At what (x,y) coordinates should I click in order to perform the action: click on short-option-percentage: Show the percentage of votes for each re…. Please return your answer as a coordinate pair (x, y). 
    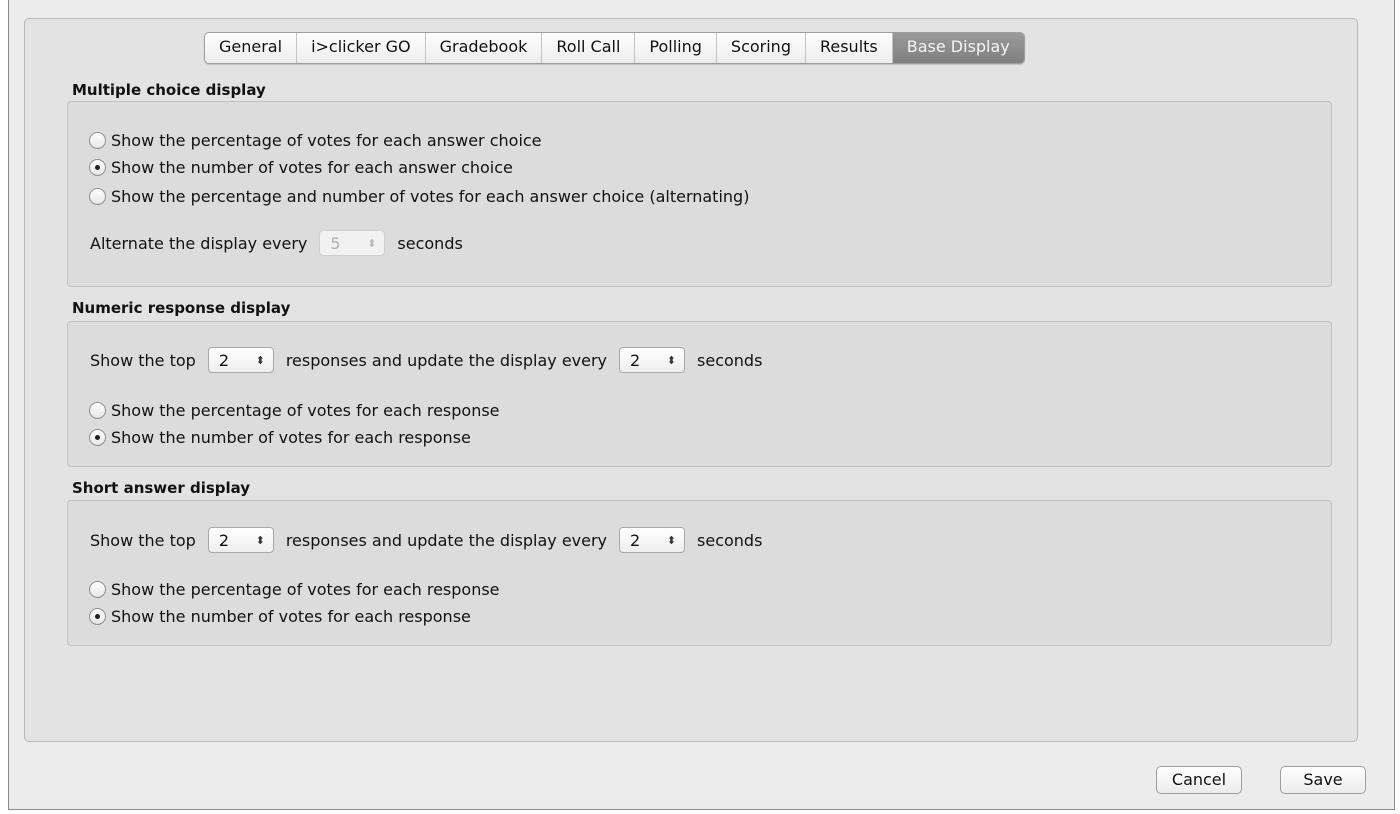
    Looking at the image, I should click on (294, 589).